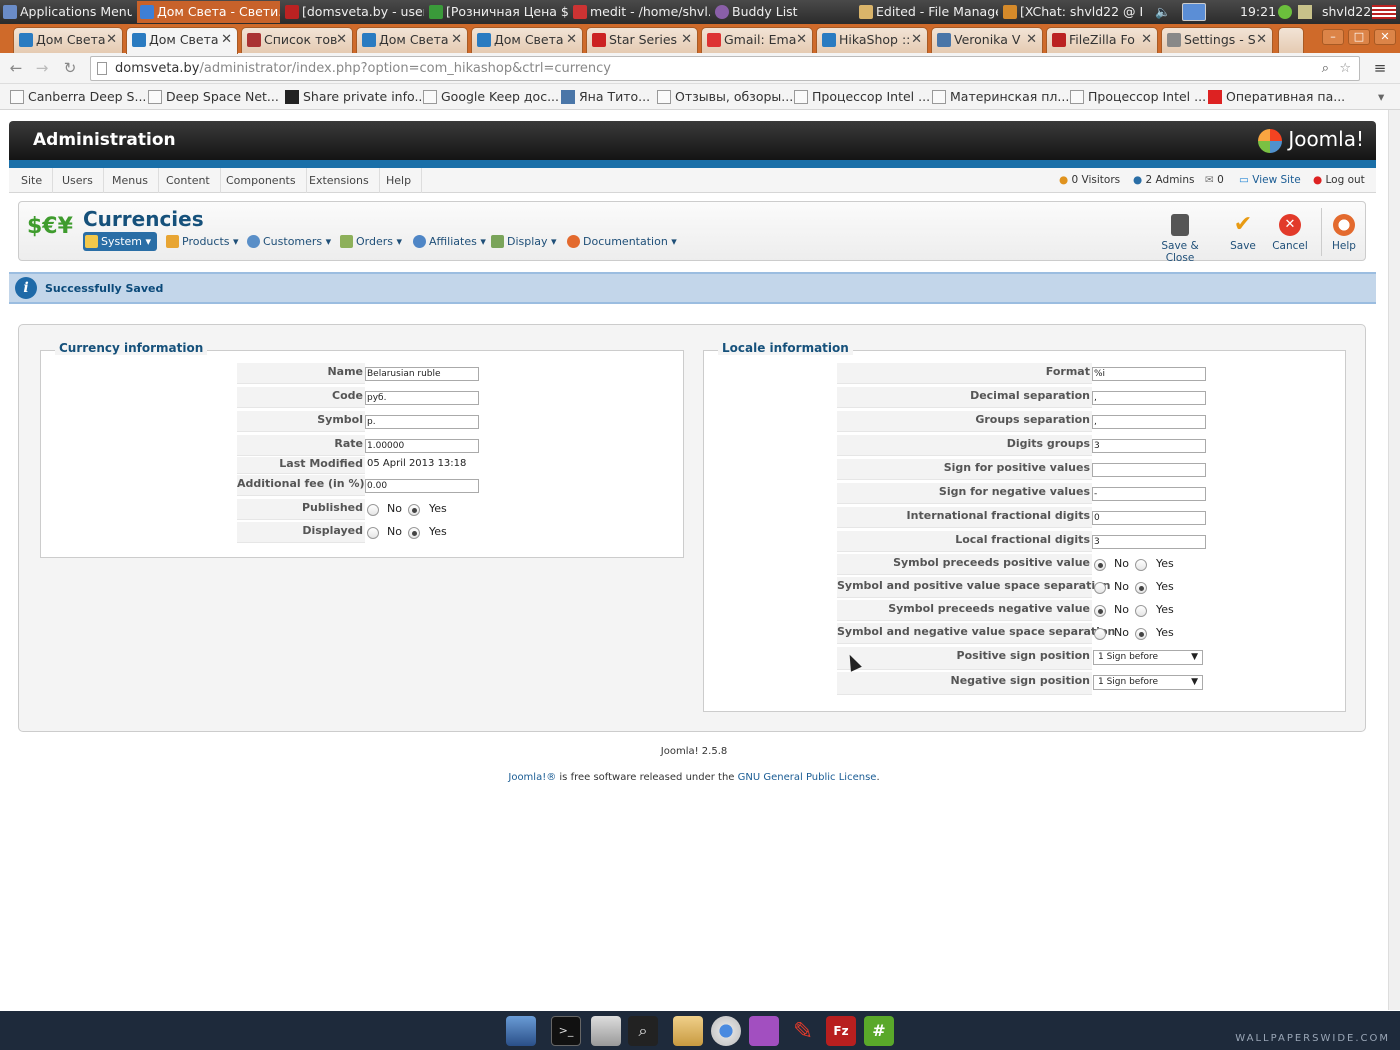  I want to click on menu-menus: Menus, so click(130, 180).